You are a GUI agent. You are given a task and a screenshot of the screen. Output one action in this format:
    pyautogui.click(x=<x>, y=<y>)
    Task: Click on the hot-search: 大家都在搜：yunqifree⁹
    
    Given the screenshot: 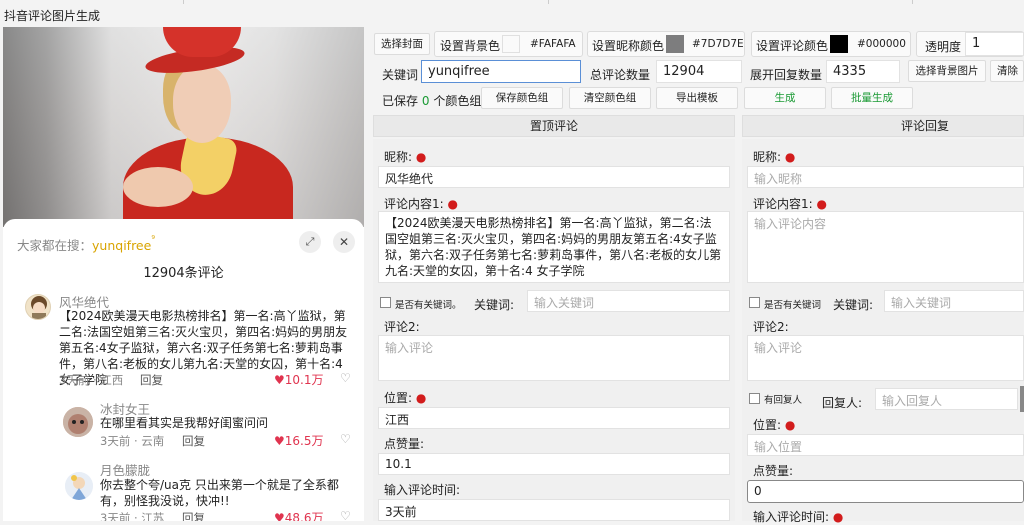 What is the action you would take?
    pyautogui.click(x=86, y=244)
    